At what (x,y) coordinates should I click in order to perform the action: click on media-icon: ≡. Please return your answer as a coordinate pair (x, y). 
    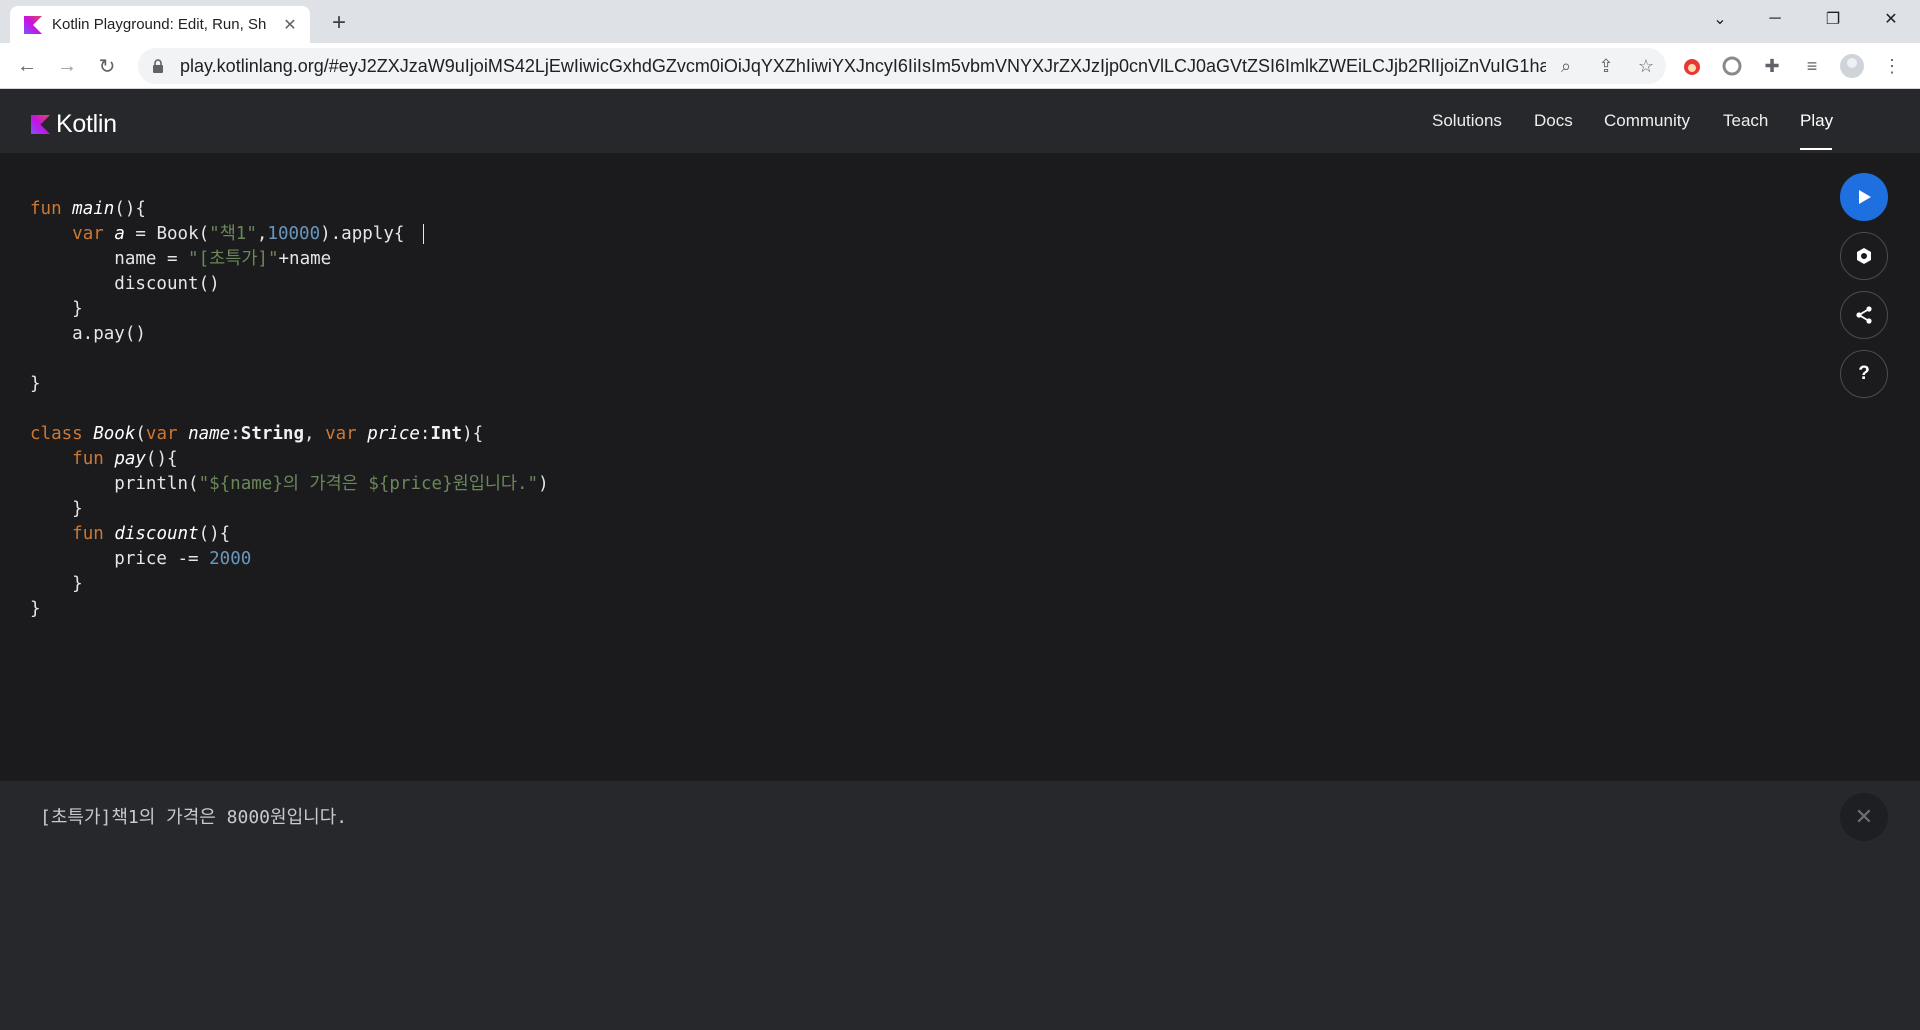
    Looking at the image, I should click on (1812, 66).